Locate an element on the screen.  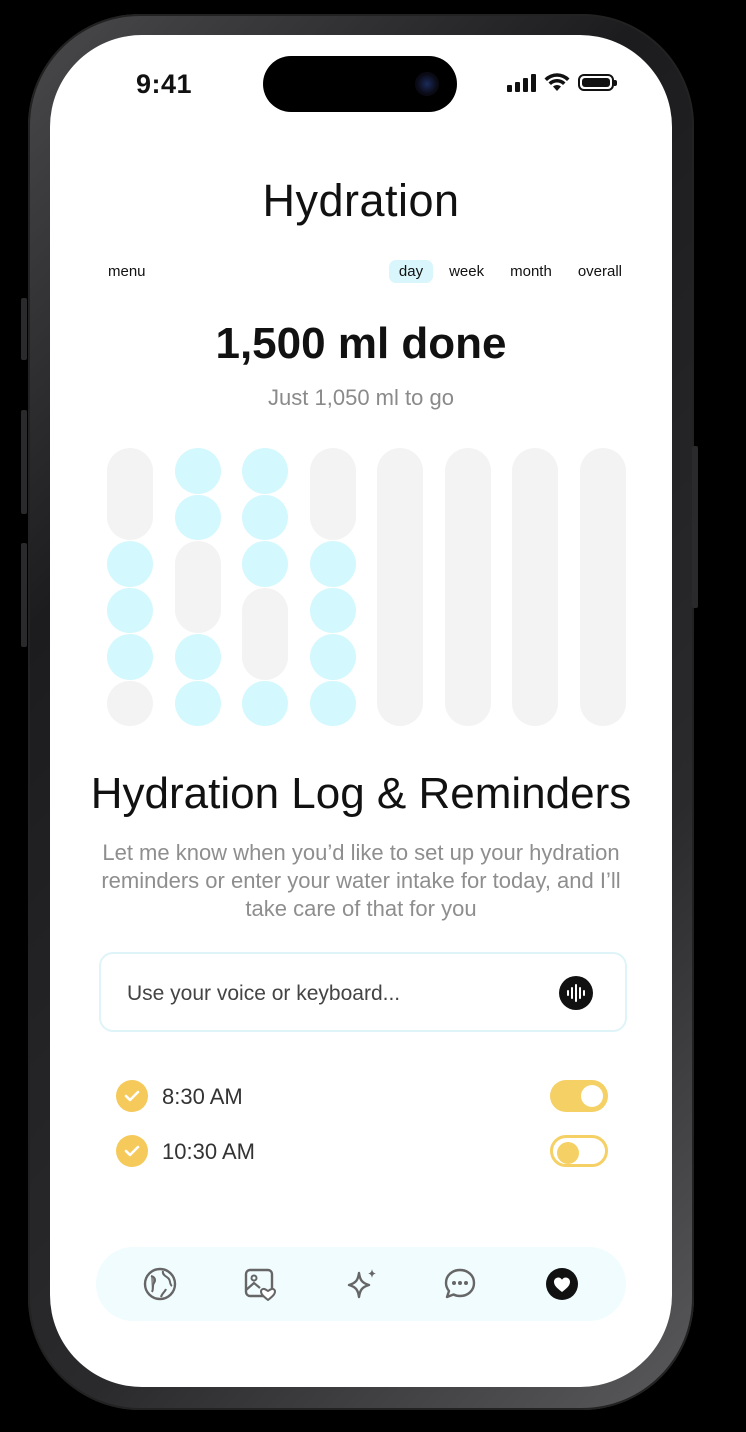
tab-month: month is located at coordinates (531, 271).